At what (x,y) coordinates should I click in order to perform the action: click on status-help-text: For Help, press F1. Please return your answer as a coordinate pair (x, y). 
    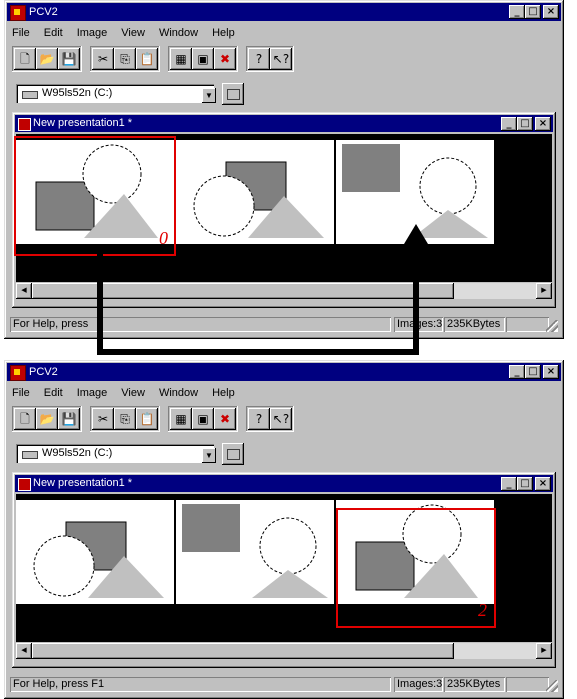
    Looking at the image, I should click on (200, 684).